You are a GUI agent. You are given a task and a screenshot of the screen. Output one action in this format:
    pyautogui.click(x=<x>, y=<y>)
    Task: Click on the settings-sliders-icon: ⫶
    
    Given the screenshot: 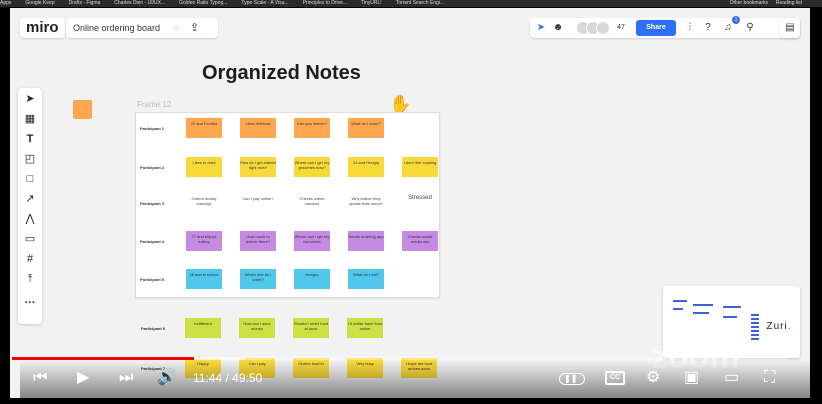 What is the action you would take?
    pyautogui.click(x=690, y=28)
    